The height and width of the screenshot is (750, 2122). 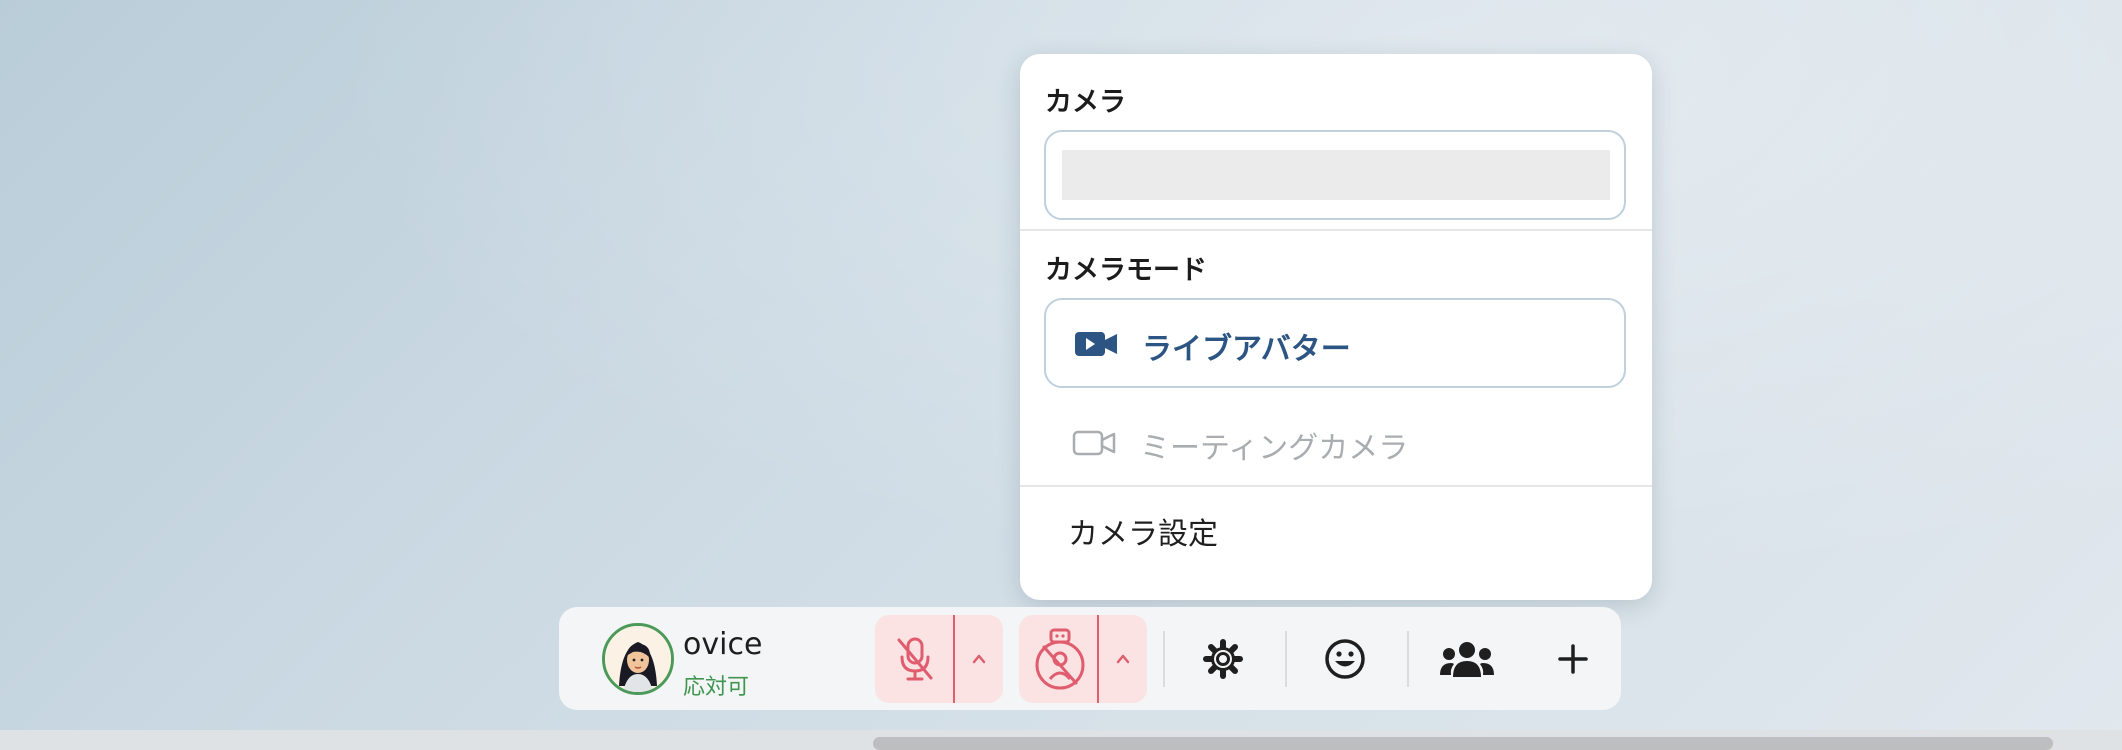 I want to click on user-name: ovice, so click(x=723, y=644).